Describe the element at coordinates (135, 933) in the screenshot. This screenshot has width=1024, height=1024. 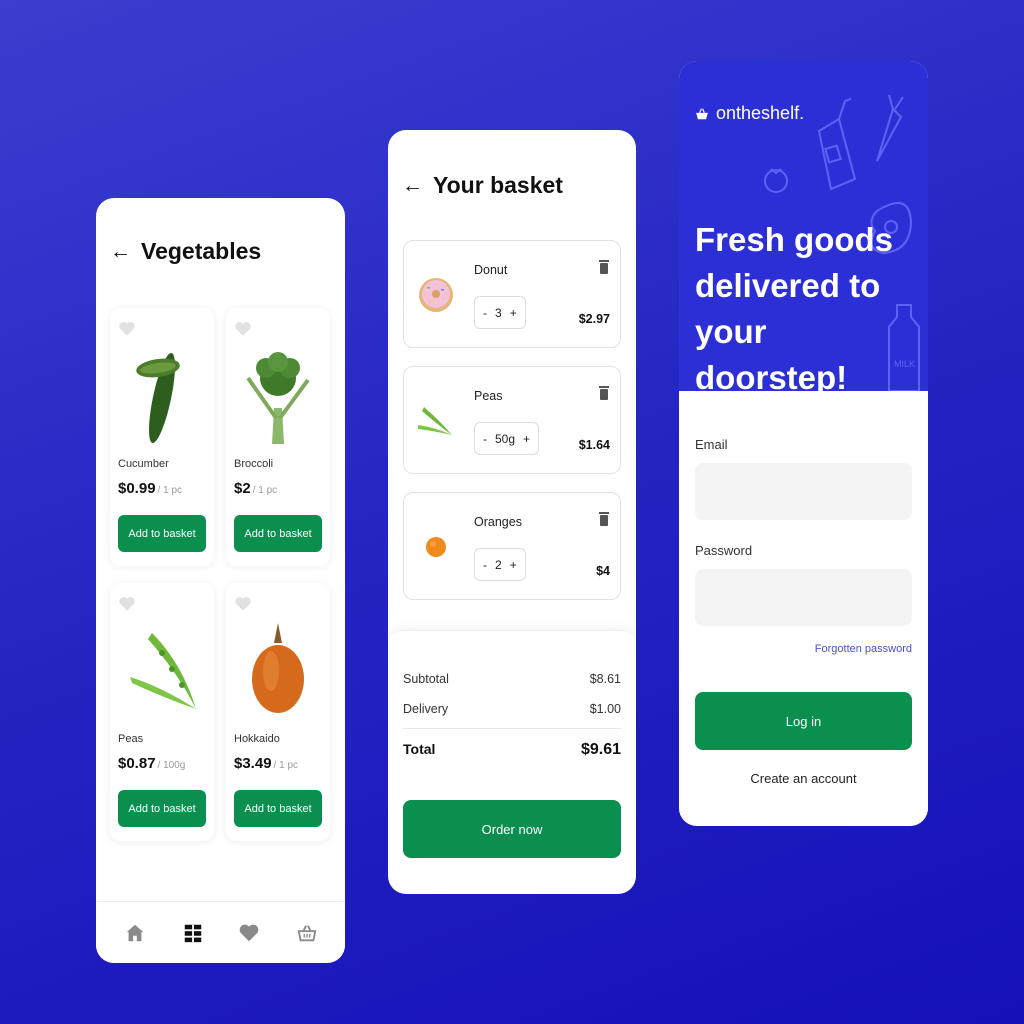
I see `home-icon` at that location.